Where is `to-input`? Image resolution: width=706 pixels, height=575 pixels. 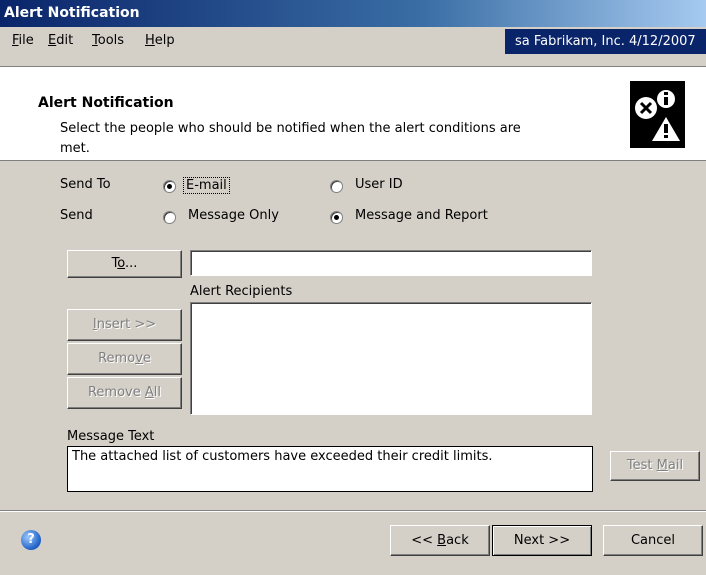
to-input is located at coordinates (391, 263).